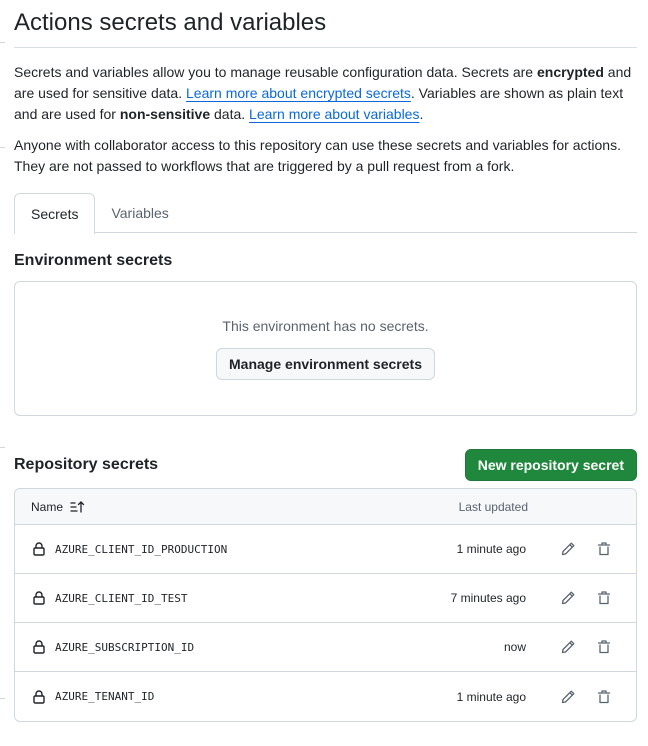 The width and height of the screenshot is (648, 746). What do you see at coordinates (77, 507) in the screenshot?
I see `sort-asc-icon` at bounding box center [77, 507].